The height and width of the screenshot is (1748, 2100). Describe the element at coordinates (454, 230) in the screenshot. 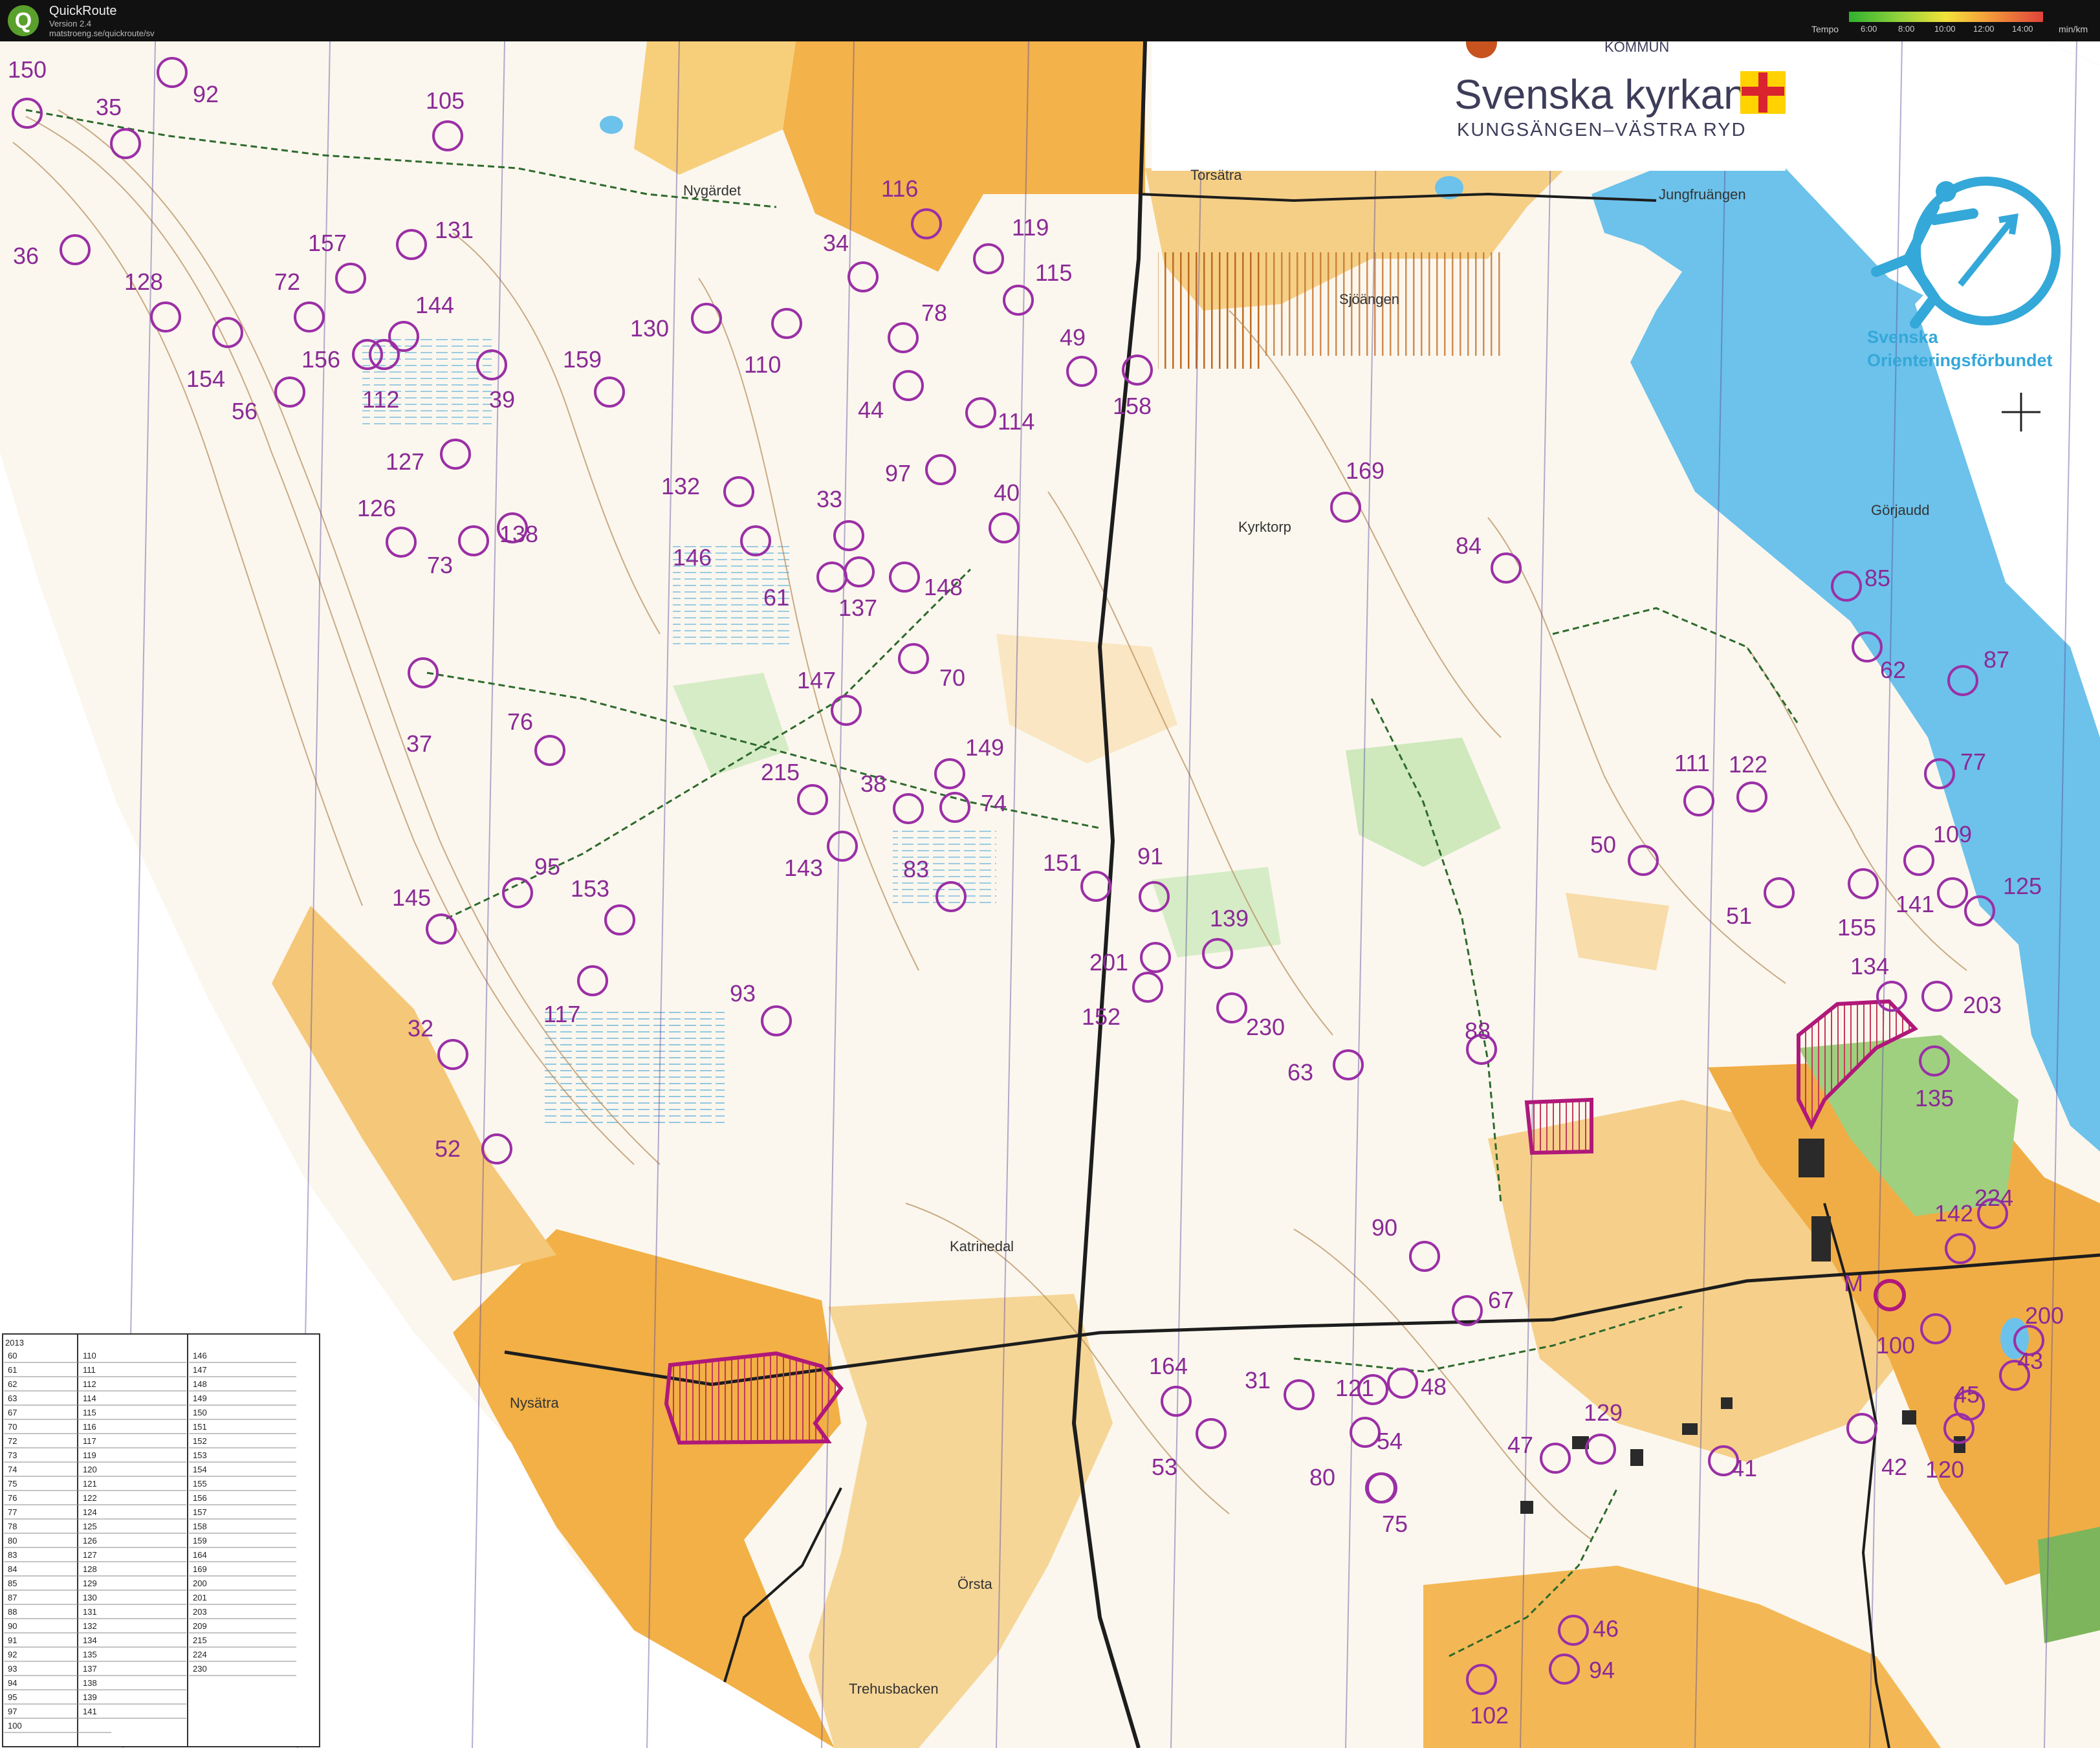

I see `control-number: 131` at that location.